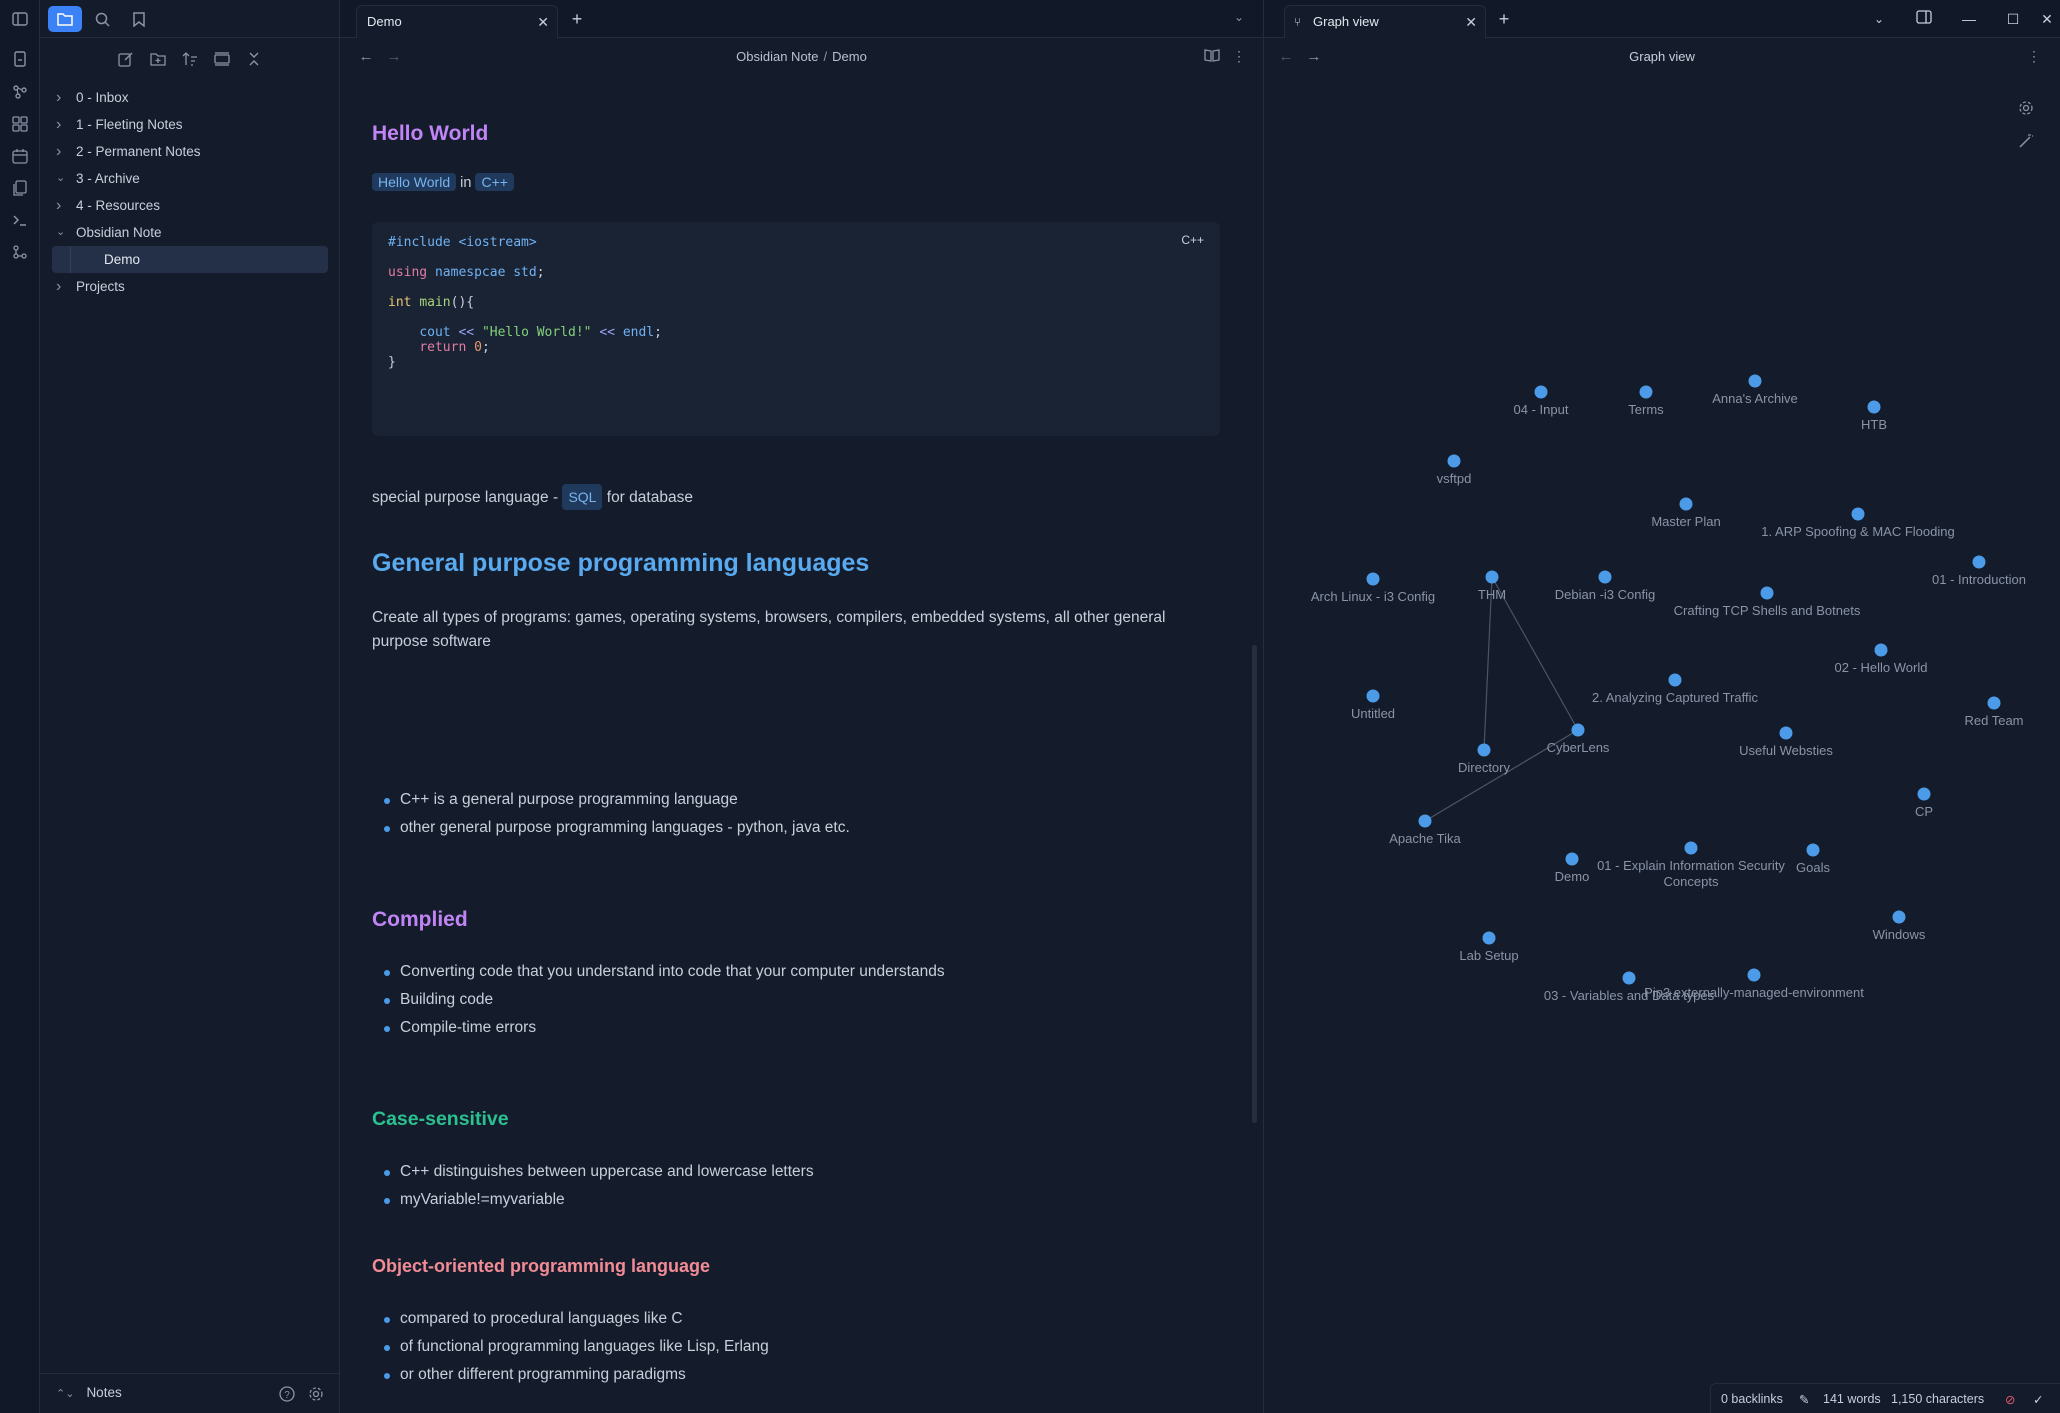  What do you see at coordinates (89, 1392) in the screenshot?
I see `vault-switcher: ⌃⌄ Notes` at bounding box center [89, 1392].